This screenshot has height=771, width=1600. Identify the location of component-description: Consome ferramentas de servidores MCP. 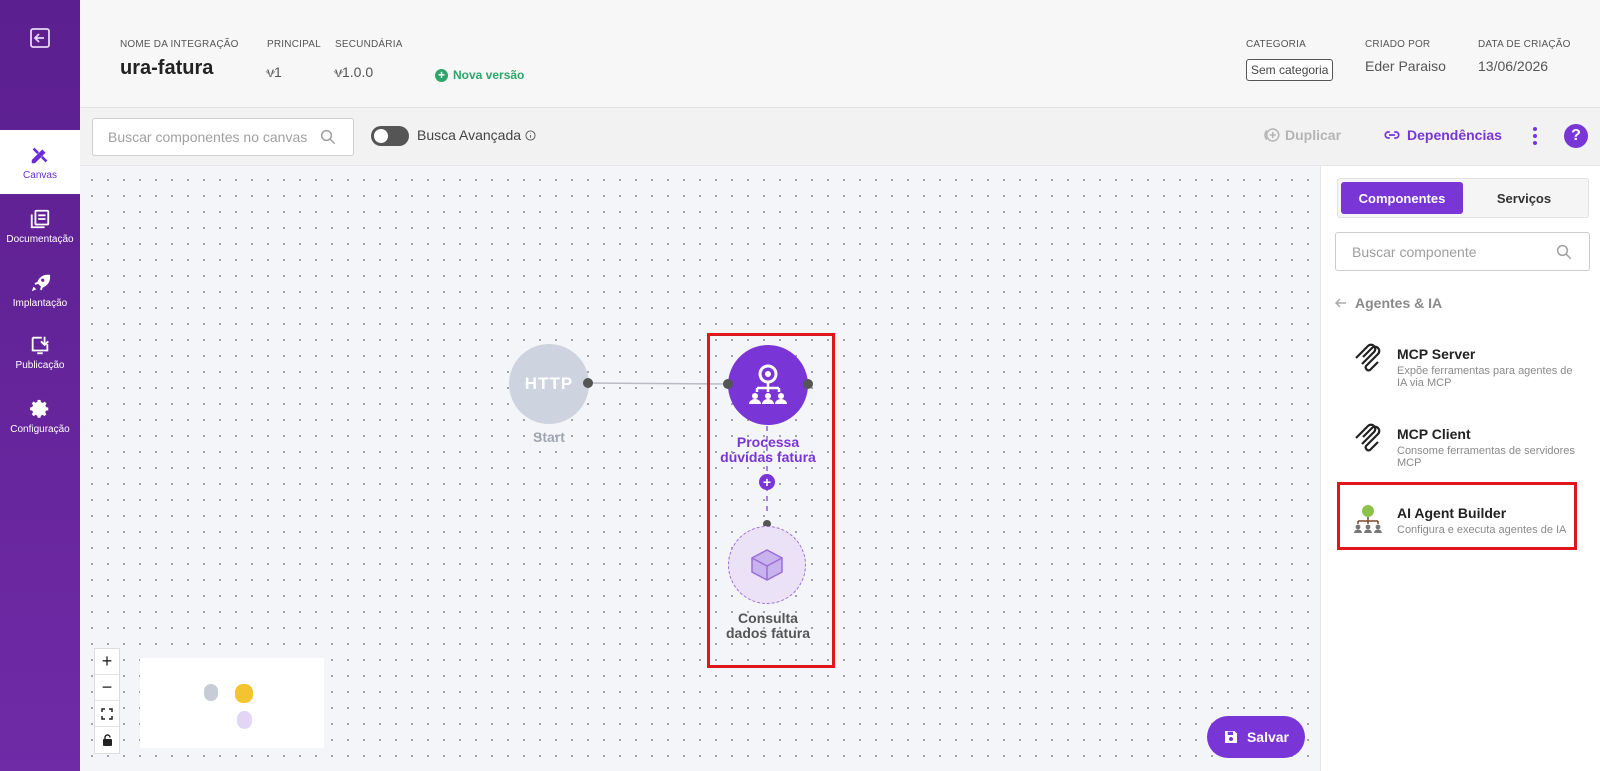
(1486, 457).